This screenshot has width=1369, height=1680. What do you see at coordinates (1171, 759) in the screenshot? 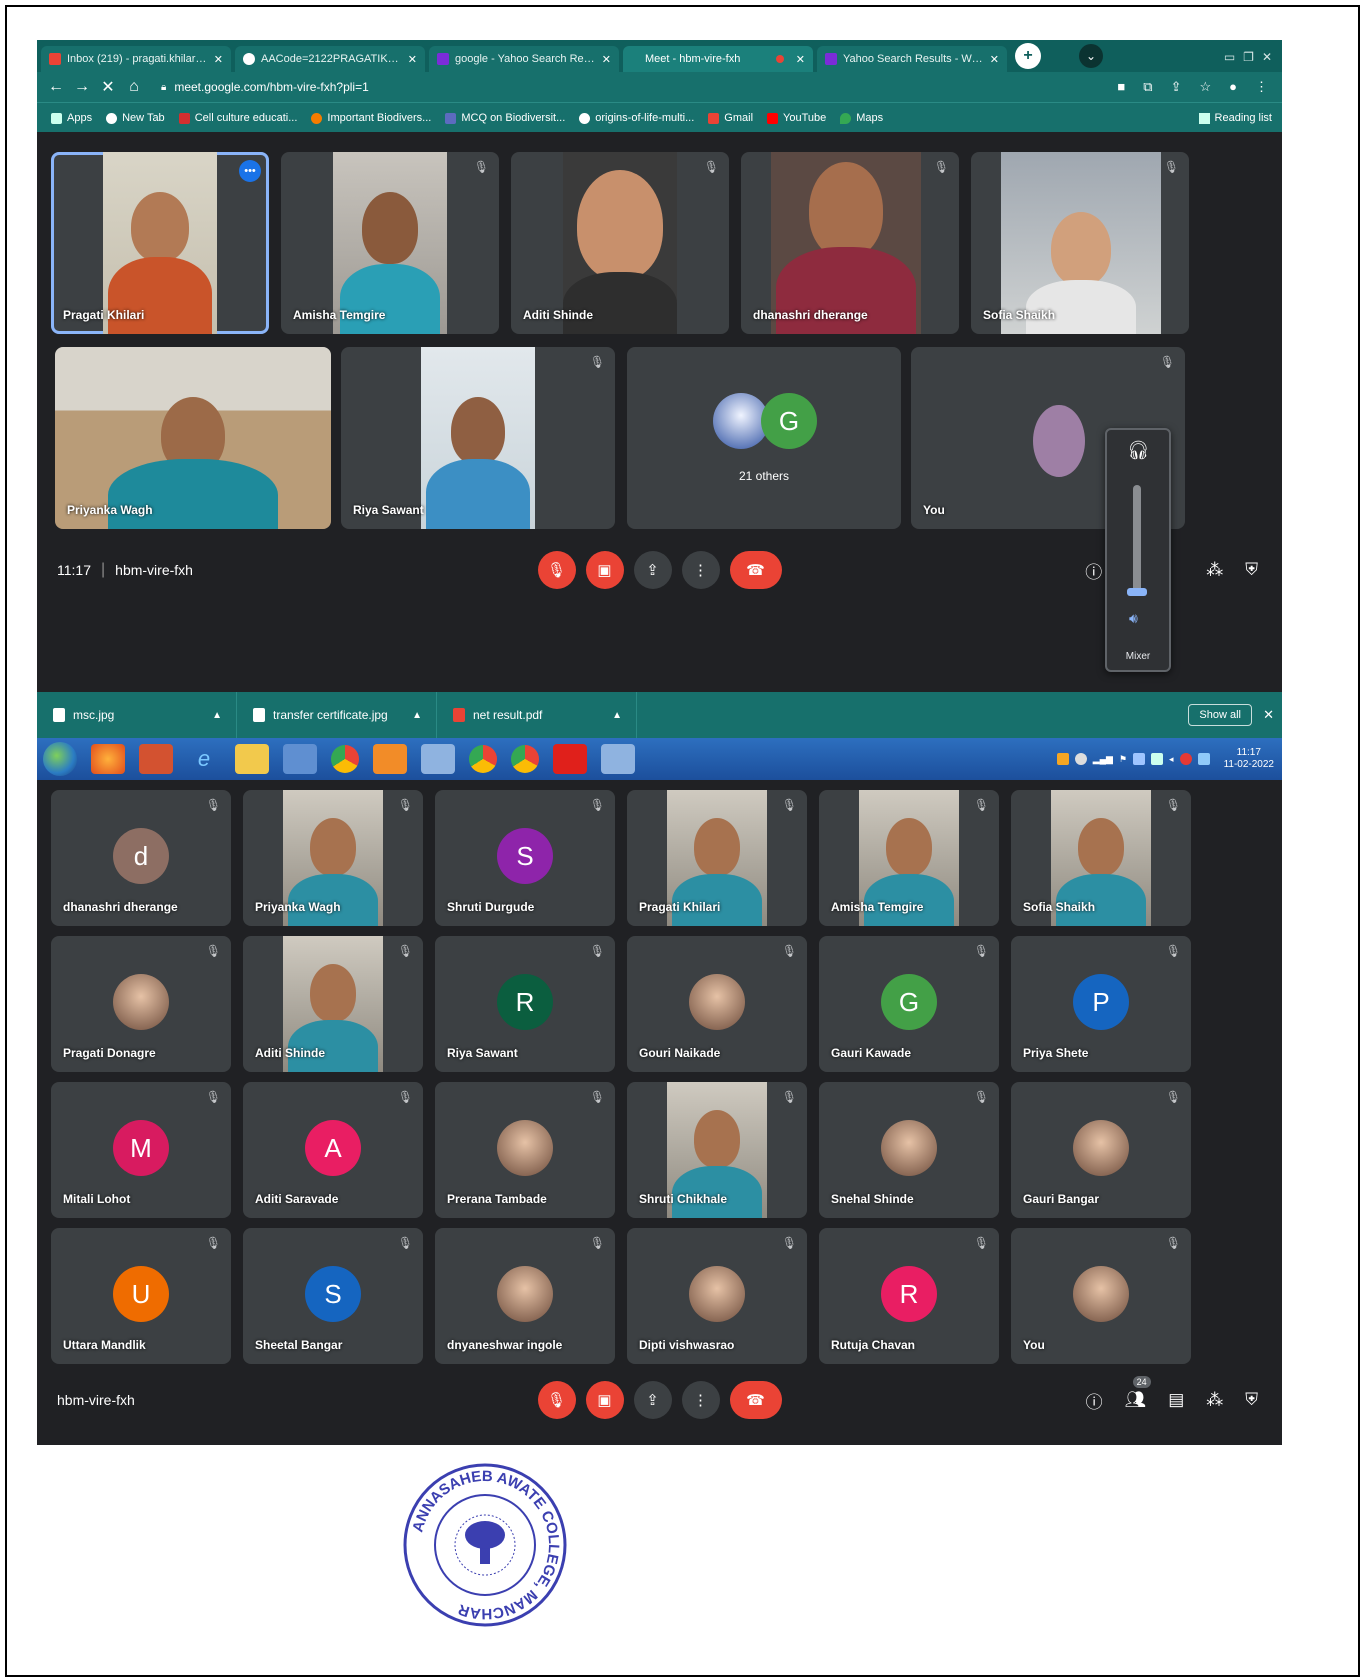
I see `volume-tray-icon: ◂` at bounding box center [1171, 759].